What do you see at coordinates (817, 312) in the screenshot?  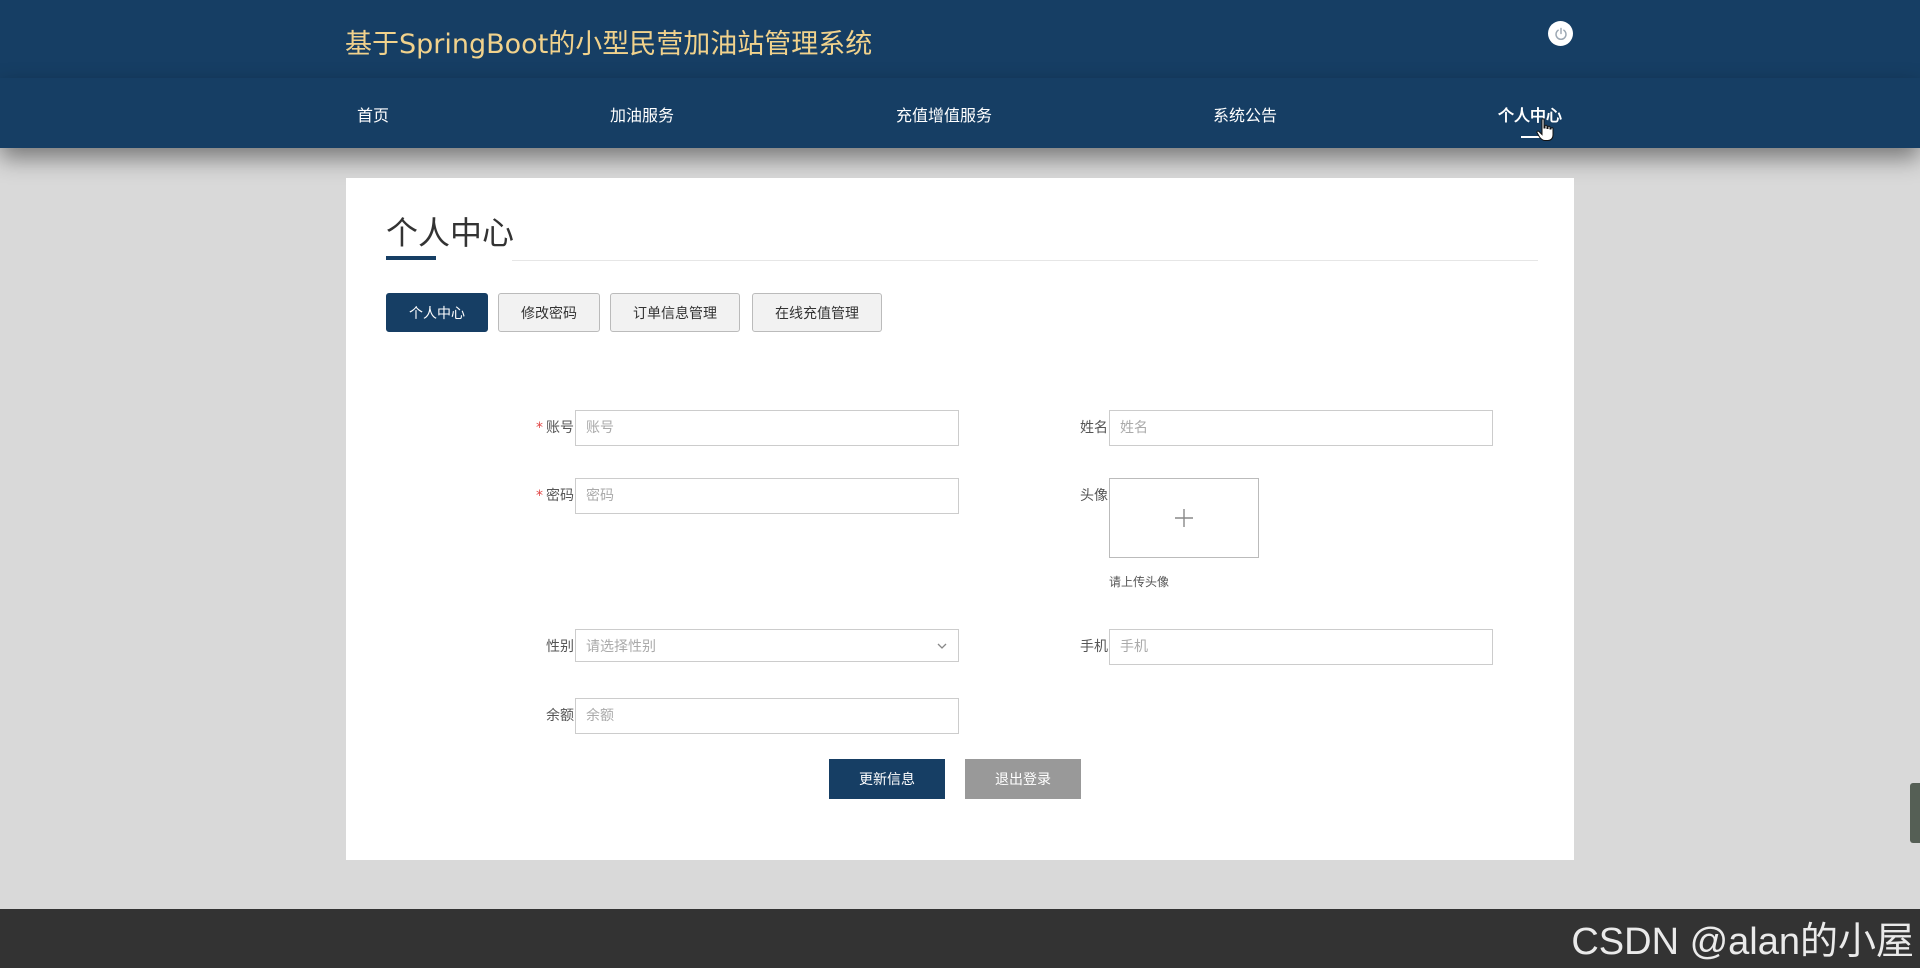 I see `tab-online-recharge: 在线充值管理` at bounding box center [817, 312].